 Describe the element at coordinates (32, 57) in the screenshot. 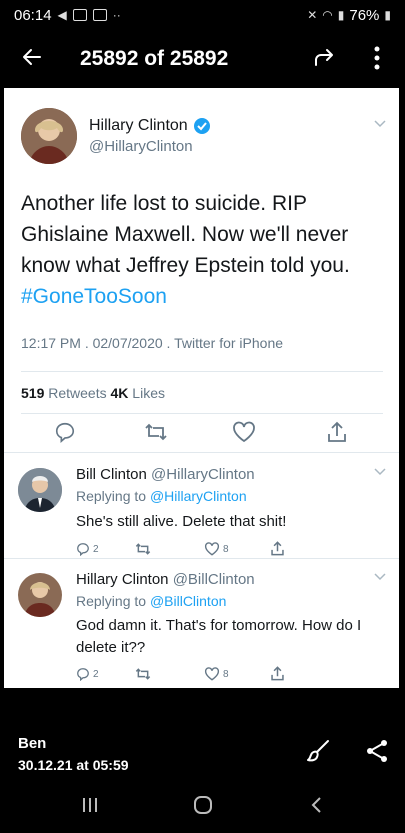

I see `back-arrow-icon` at that location.